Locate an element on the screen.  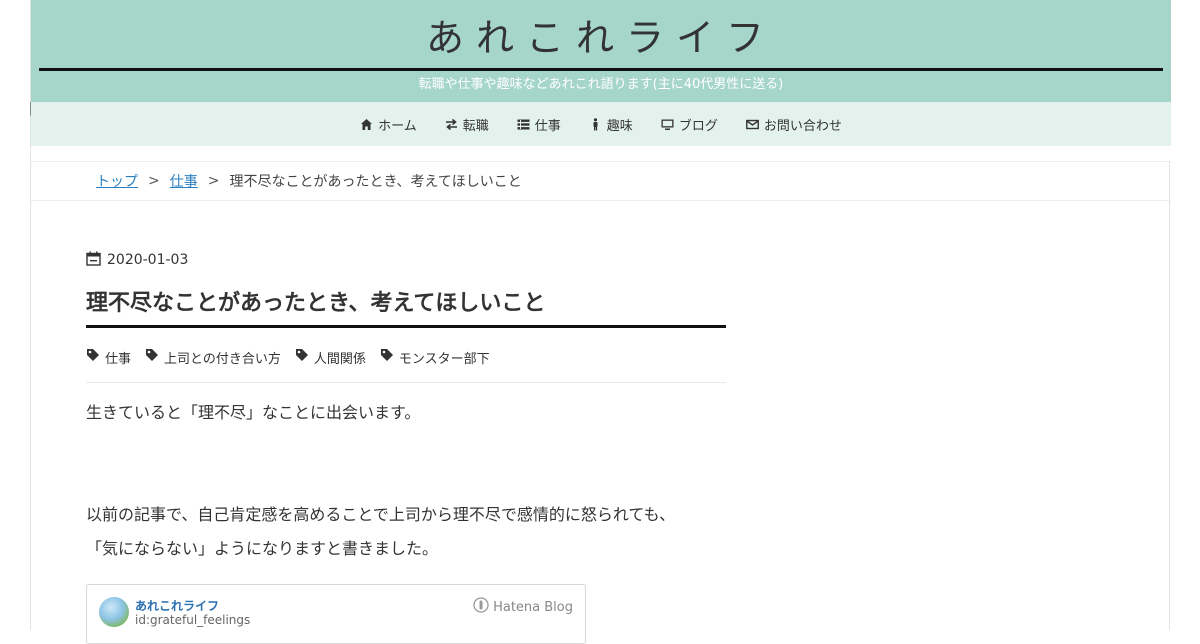
nav-item-blog: ブログ is located at coordinates (689, 124).